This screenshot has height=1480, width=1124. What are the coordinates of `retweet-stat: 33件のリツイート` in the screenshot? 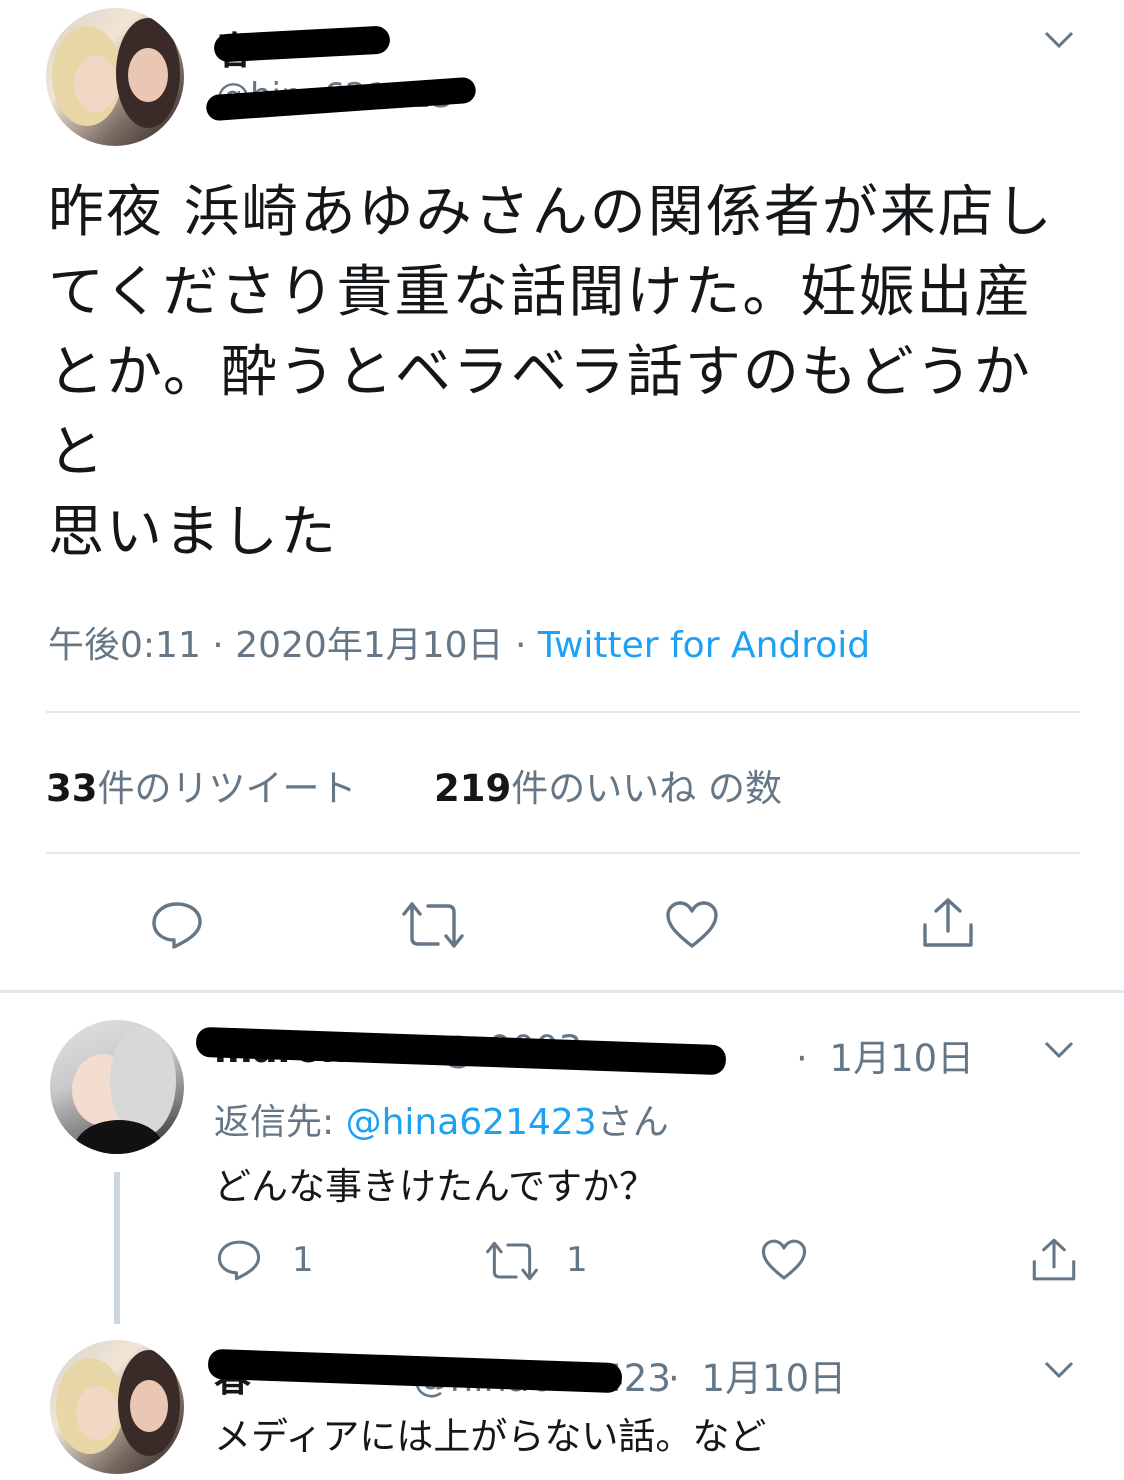 It's located at (201, 788).